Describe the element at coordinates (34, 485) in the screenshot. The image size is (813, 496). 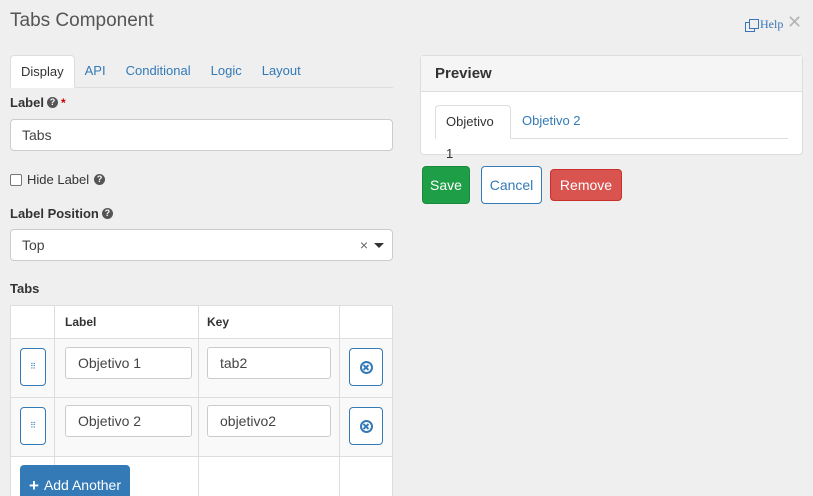
I see `plus-icon: +` at that location.